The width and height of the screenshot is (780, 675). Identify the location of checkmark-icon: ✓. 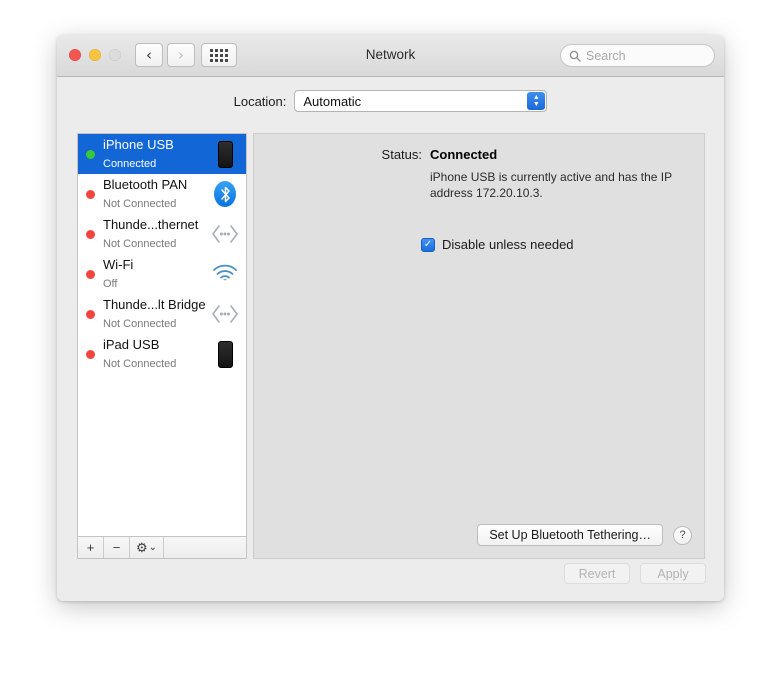
(428, 244).